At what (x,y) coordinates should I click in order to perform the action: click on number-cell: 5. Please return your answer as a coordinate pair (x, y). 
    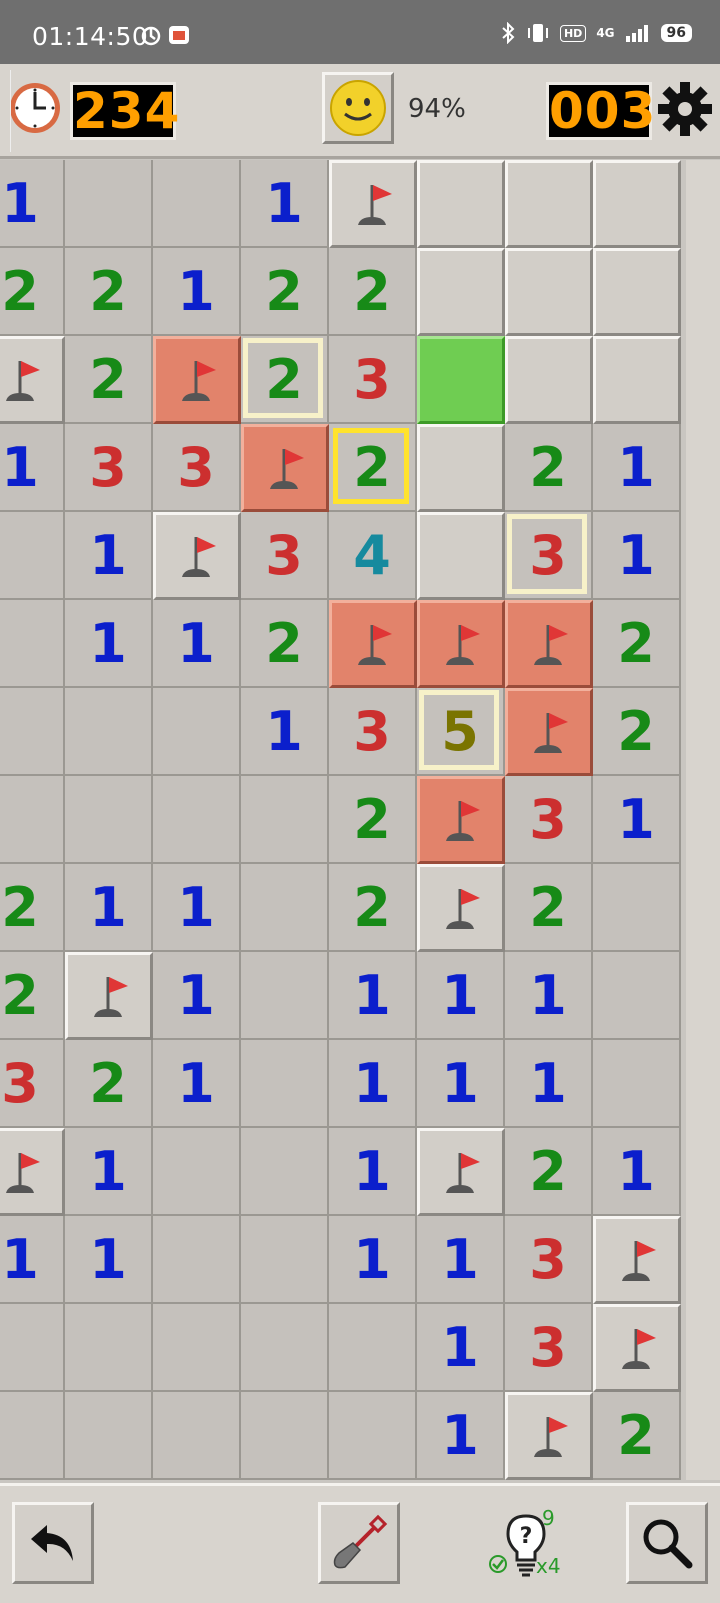
    Looking at the image, I should click on (461, 732).